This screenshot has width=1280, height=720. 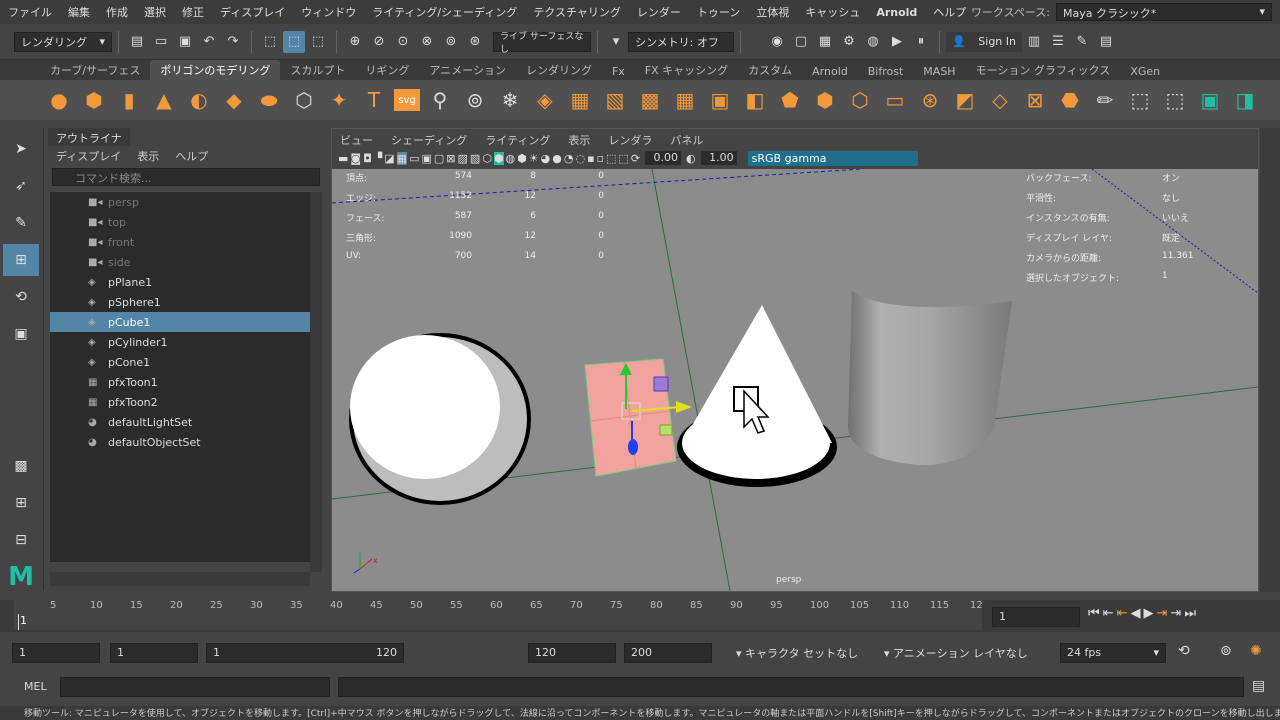 I want to click on anim-start-field: 1, so click(x=56, y=653).